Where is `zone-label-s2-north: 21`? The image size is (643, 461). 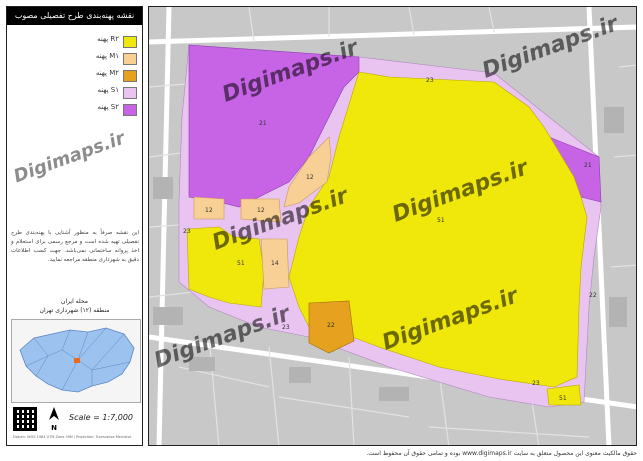 zone-label-s2-north: 21 is located at coordinates (263, 123).